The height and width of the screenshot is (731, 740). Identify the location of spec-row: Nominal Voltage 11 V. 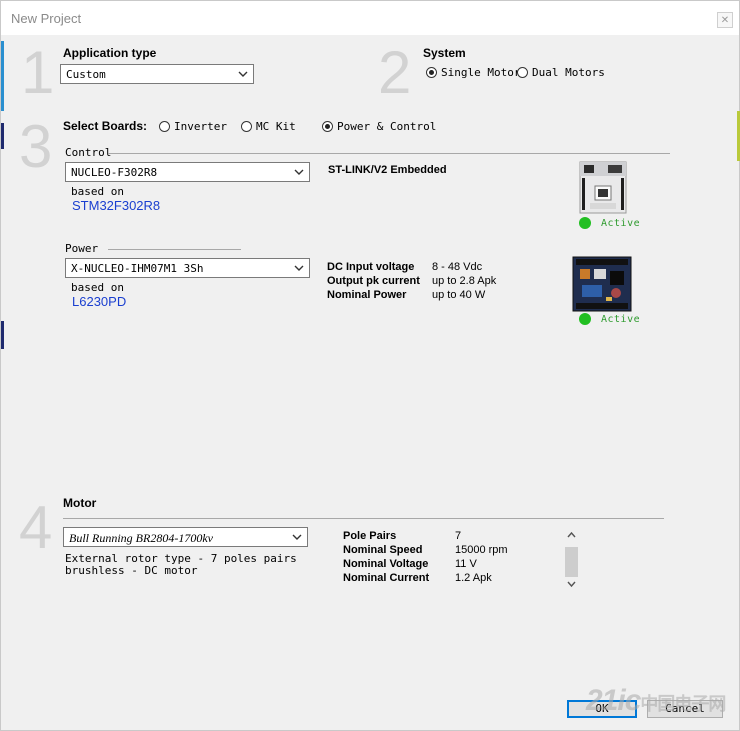
(425, 564).